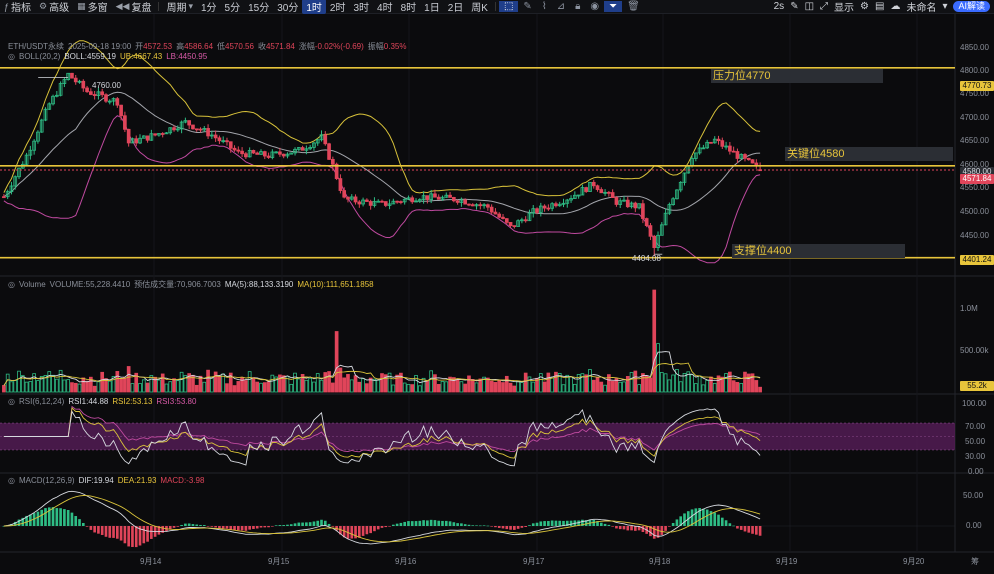  Describe the element at coordinates (239, 46) in the screenshot. I see `low-value: 4570.56` at that location.